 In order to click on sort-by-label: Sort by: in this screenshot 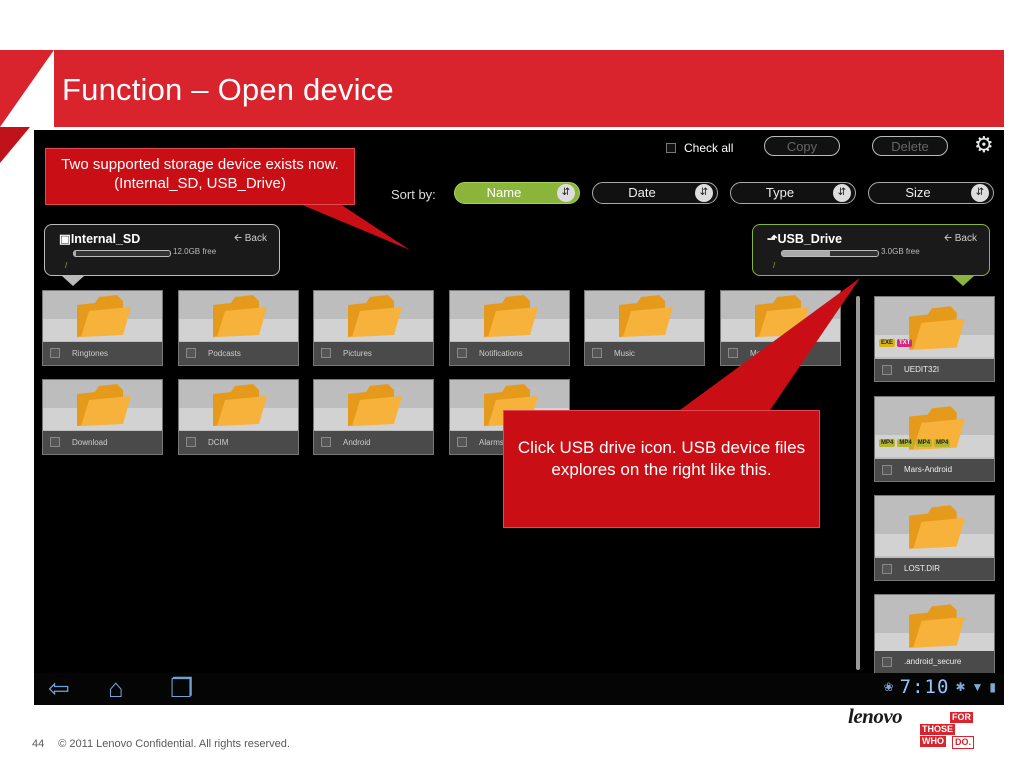, I will do `click(413, 194)`.